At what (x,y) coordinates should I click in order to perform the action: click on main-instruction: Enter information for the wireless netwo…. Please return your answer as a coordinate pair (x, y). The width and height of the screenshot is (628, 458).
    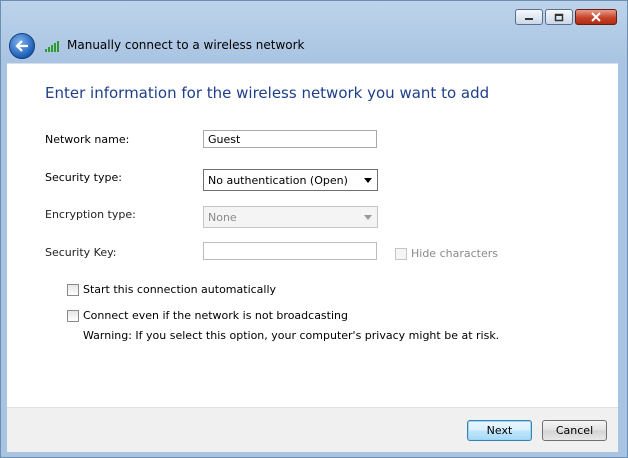
    Looking at the image, I should click on (267, 93).